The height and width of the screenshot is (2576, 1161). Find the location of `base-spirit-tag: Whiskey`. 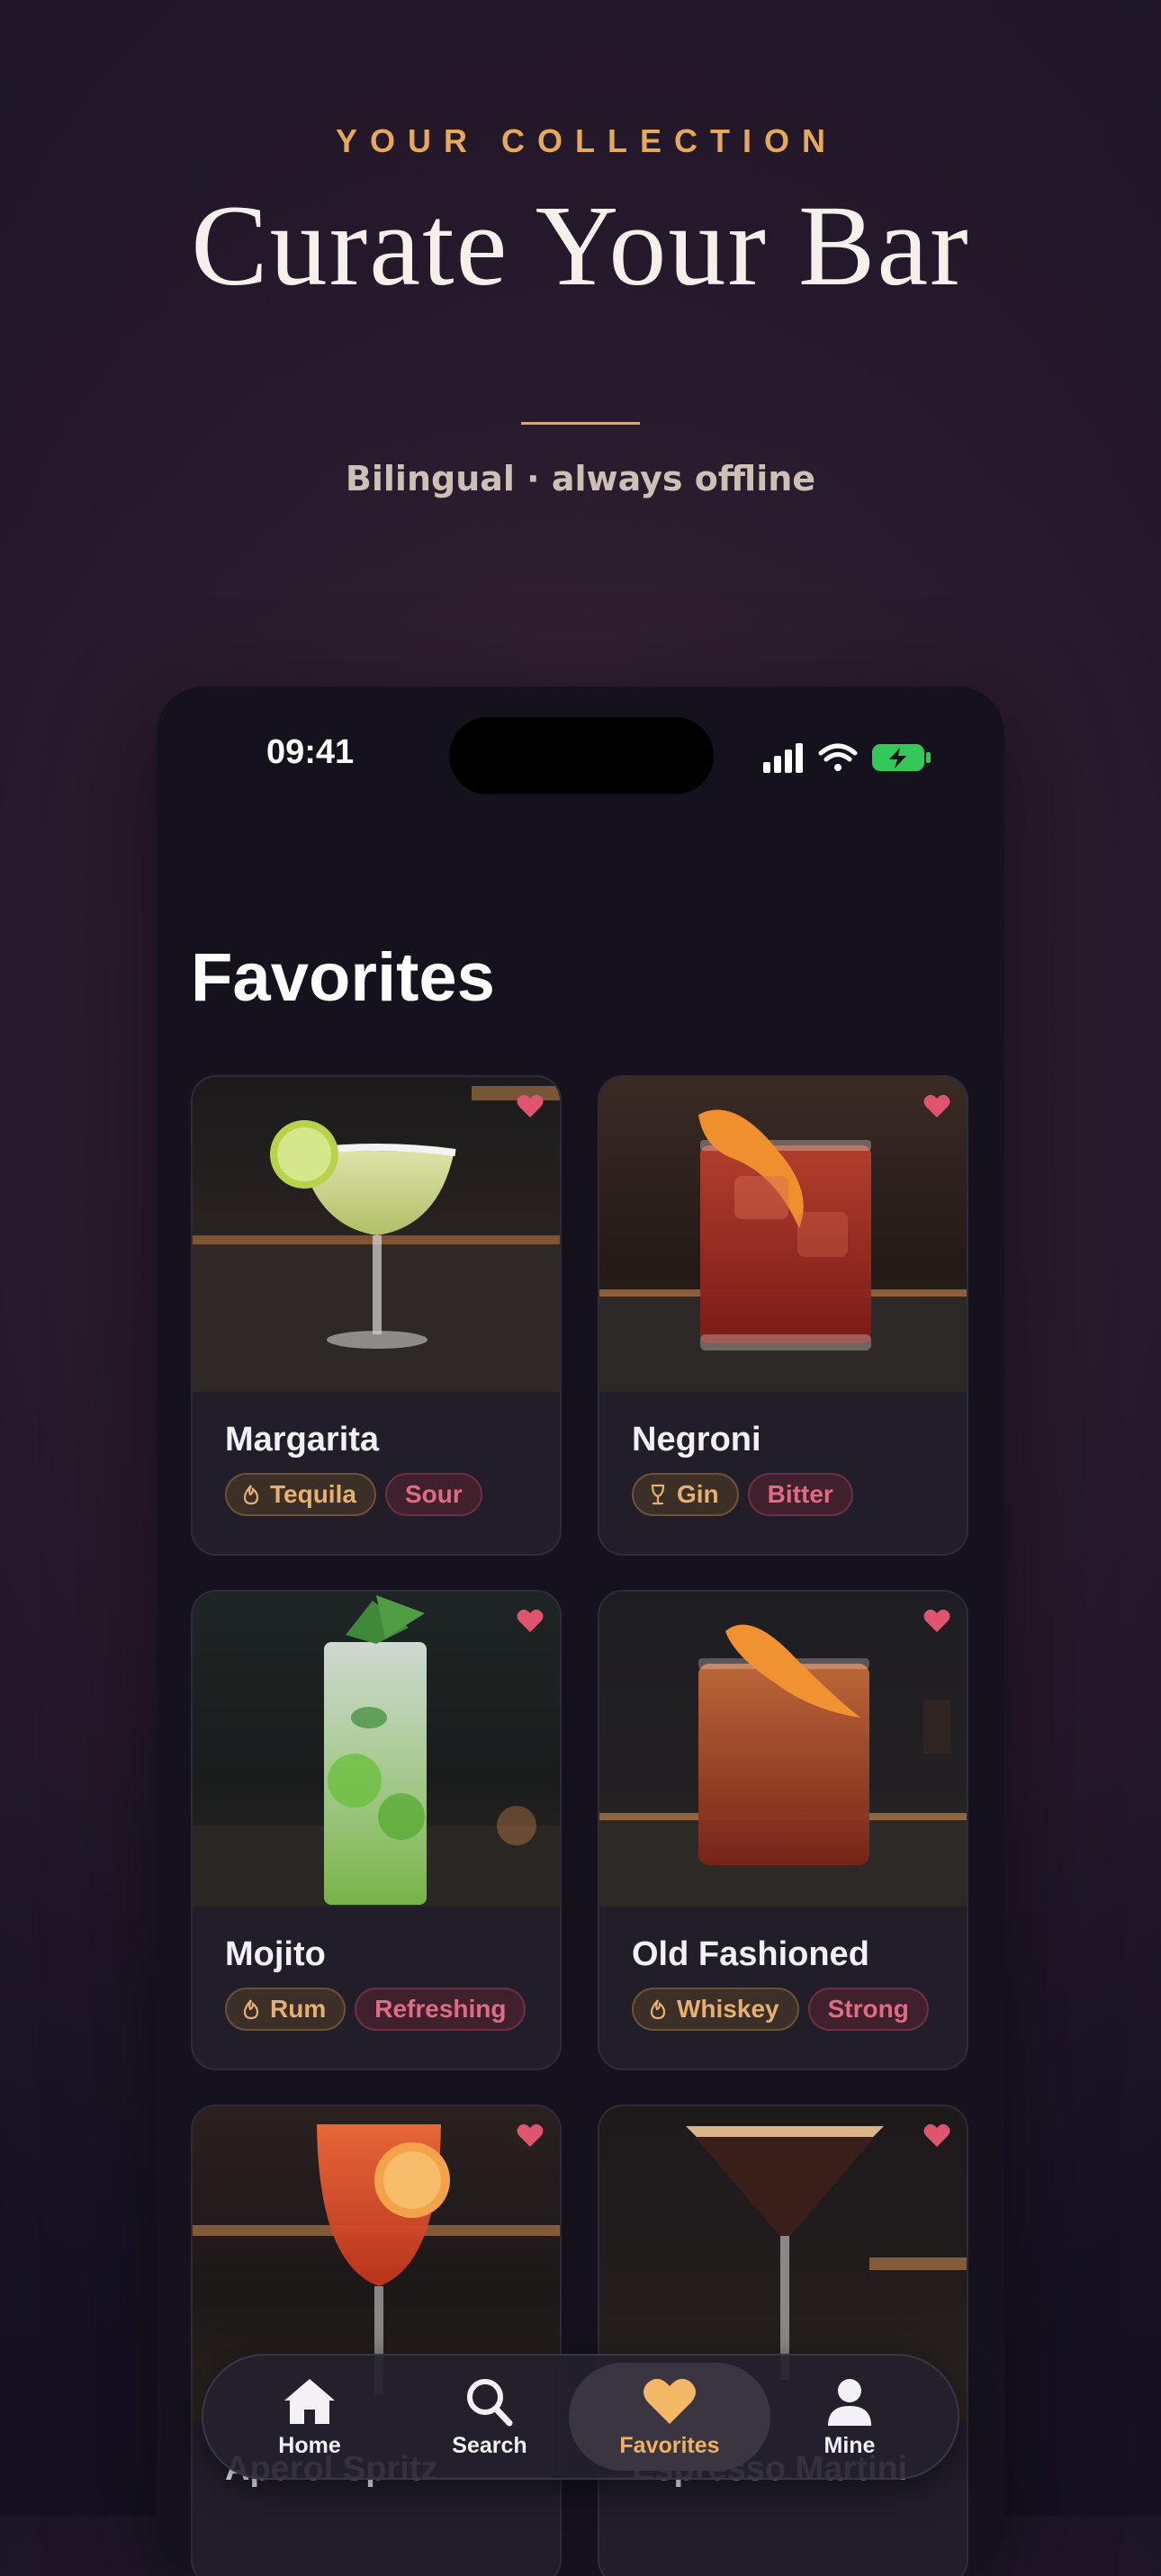

base-spirit-tag: Whiskey is located at coordinates (715, 2010).